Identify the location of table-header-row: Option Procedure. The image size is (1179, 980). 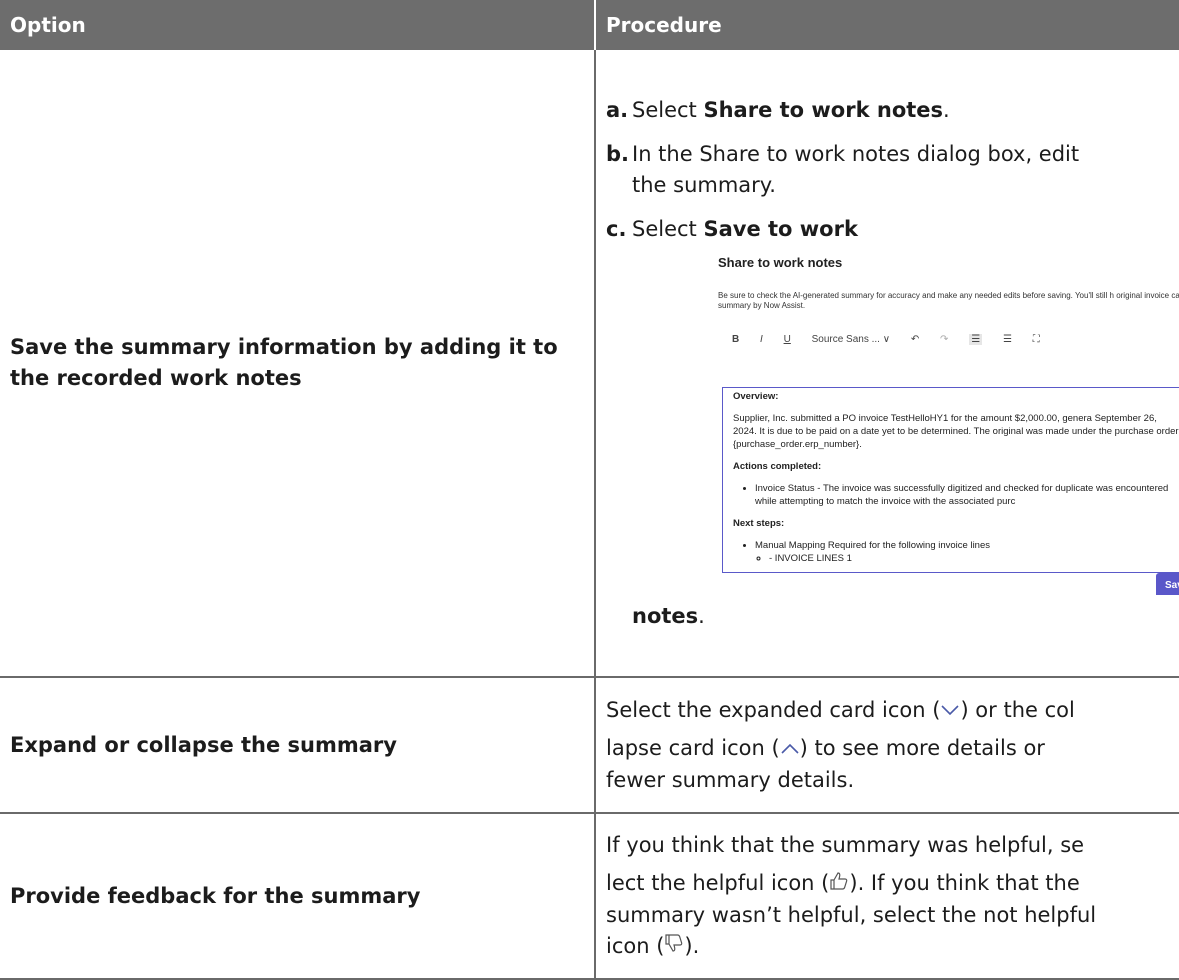
(589, 25).